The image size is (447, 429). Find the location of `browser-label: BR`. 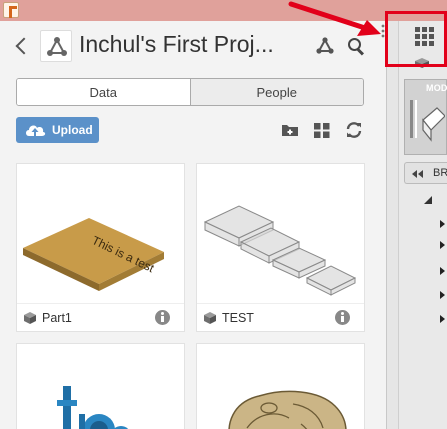

browser-label: BR is located at coordinates (440, 173).